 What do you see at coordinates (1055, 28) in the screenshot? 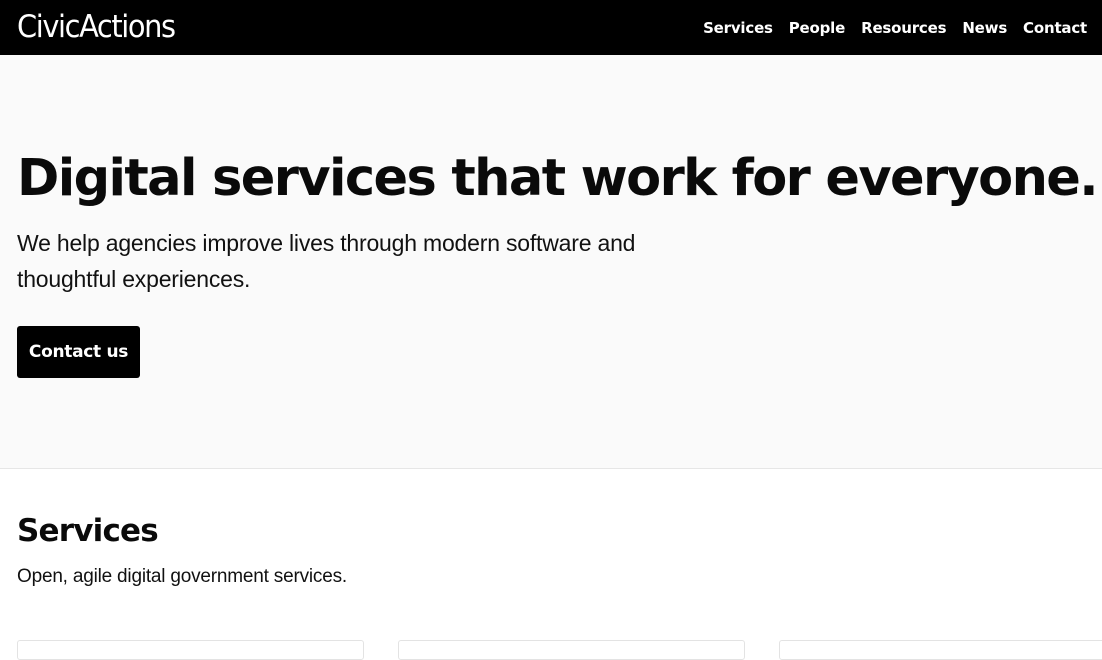
I see `nav-link-contact: Contact` at bounding box center [1055, 28].